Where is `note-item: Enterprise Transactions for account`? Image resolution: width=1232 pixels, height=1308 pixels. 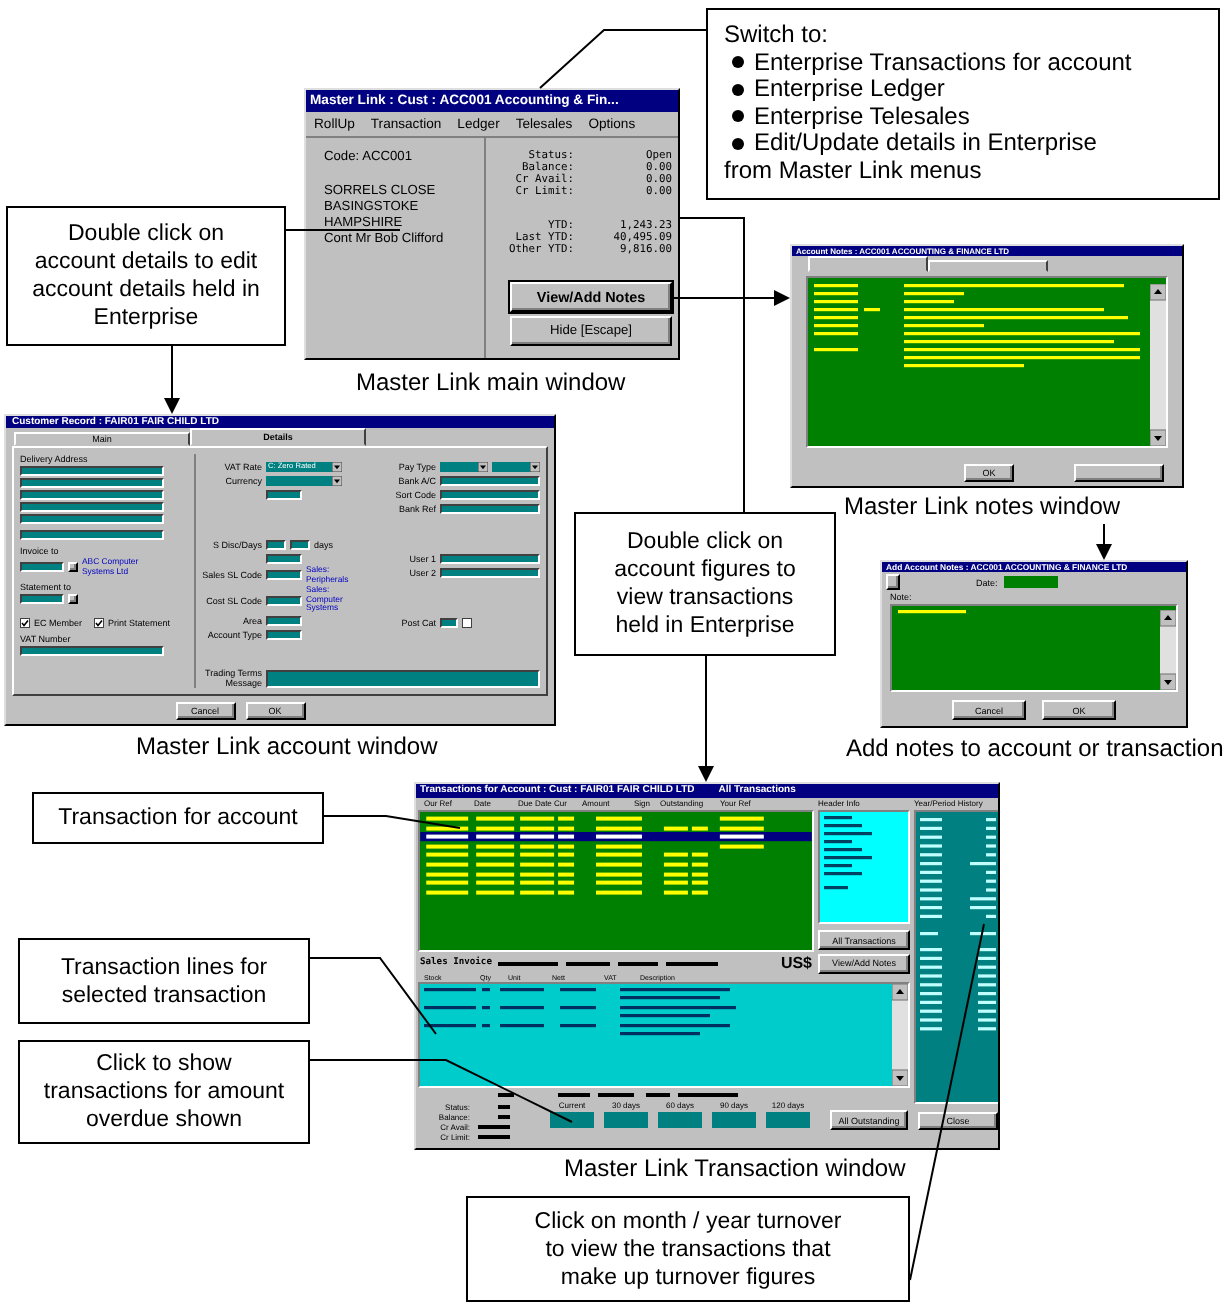 note-item: Enterprise Transactions for account is located at coordinates (943, 62).